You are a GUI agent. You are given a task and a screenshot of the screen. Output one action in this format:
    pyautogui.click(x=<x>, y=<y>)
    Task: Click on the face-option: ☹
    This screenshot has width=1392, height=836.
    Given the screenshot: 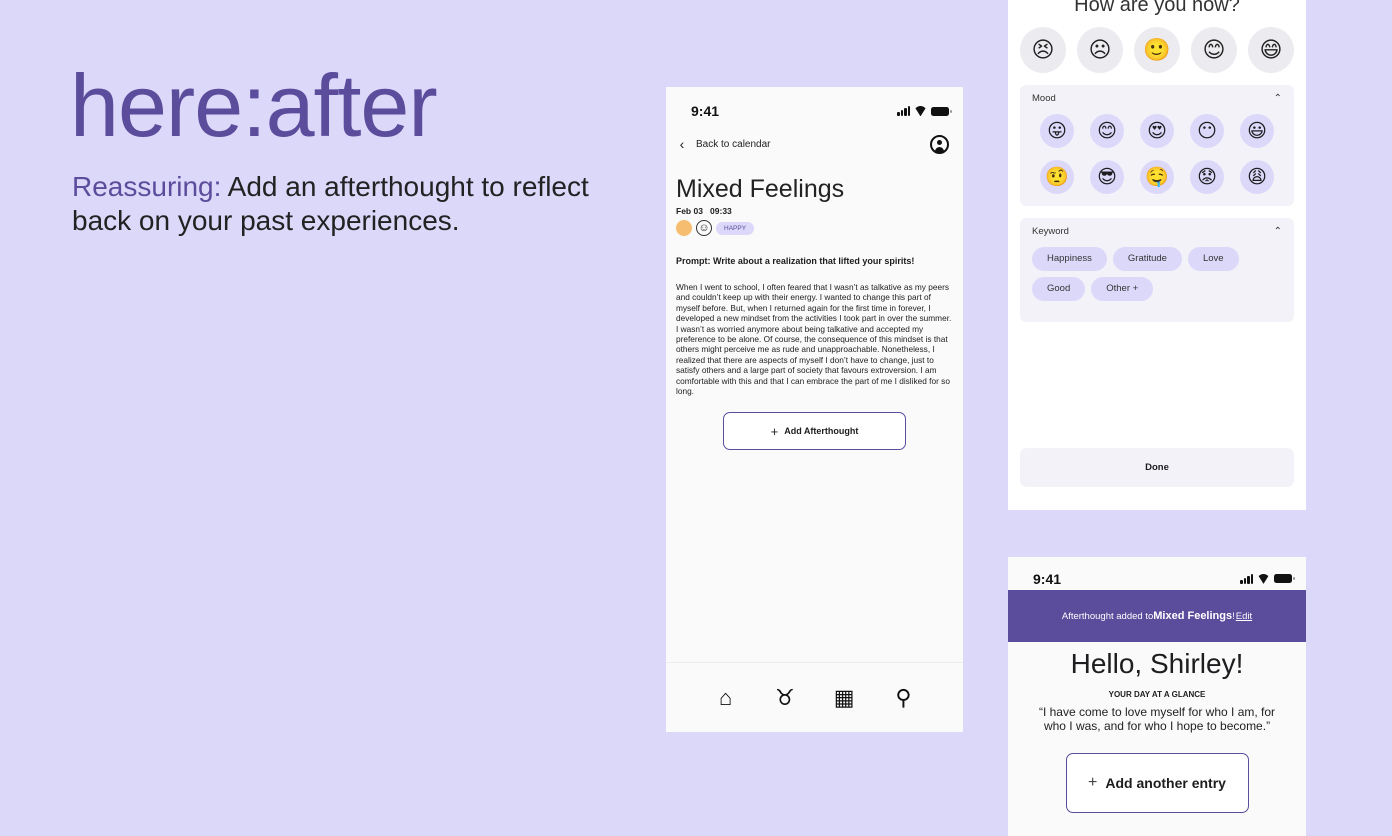 What is the action you would take?
    pyautogui.click(x=1100, y=50)
    